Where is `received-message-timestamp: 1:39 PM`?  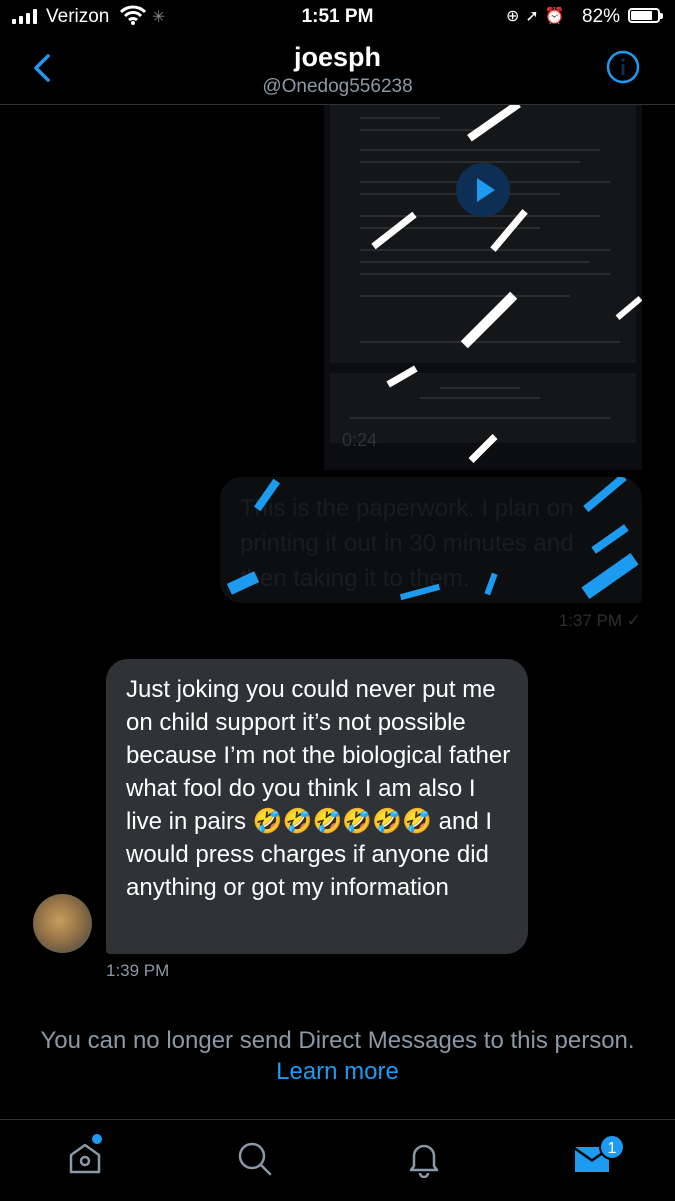 received-message-timestamp: 1:39 PM is located at coordinates (138, 970).